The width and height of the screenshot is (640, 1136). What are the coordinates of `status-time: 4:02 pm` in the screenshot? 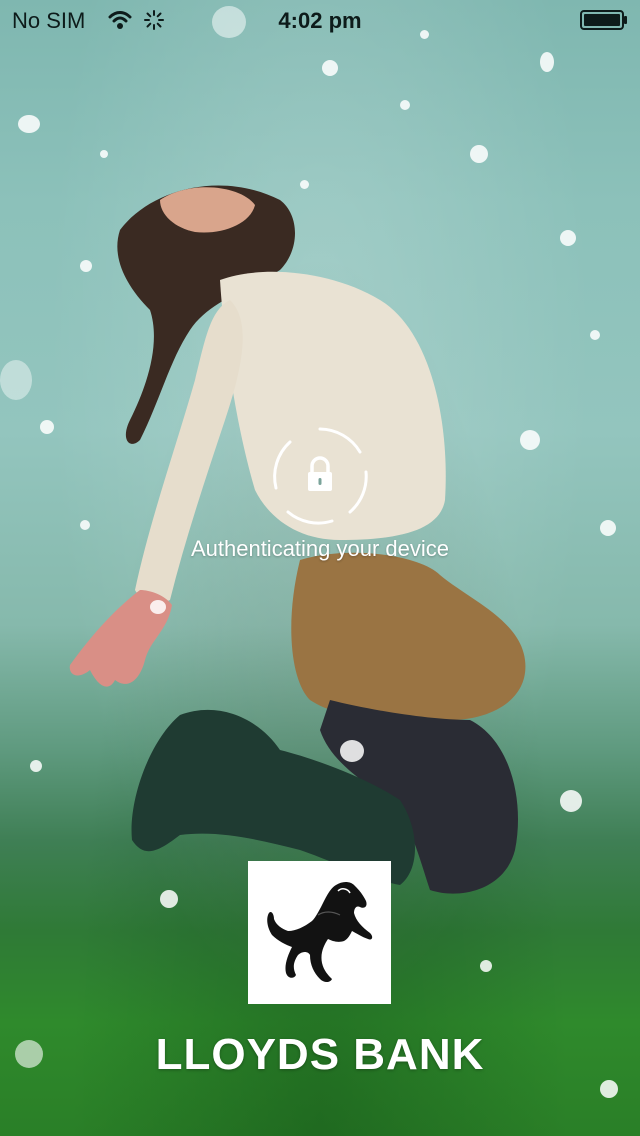 It's located at (320, 20).